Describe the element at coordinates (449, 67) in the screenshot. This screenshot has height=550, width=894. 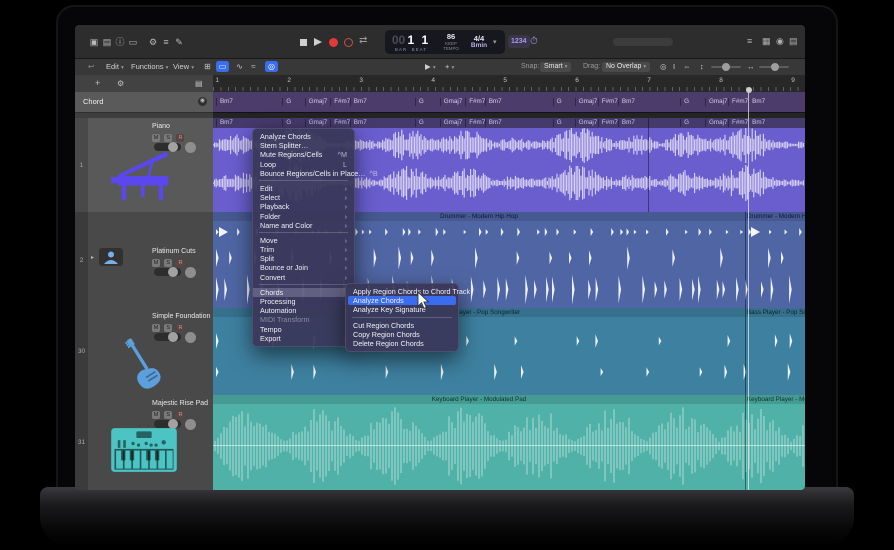
I see `command-tool-selector: + ▾` at that location.